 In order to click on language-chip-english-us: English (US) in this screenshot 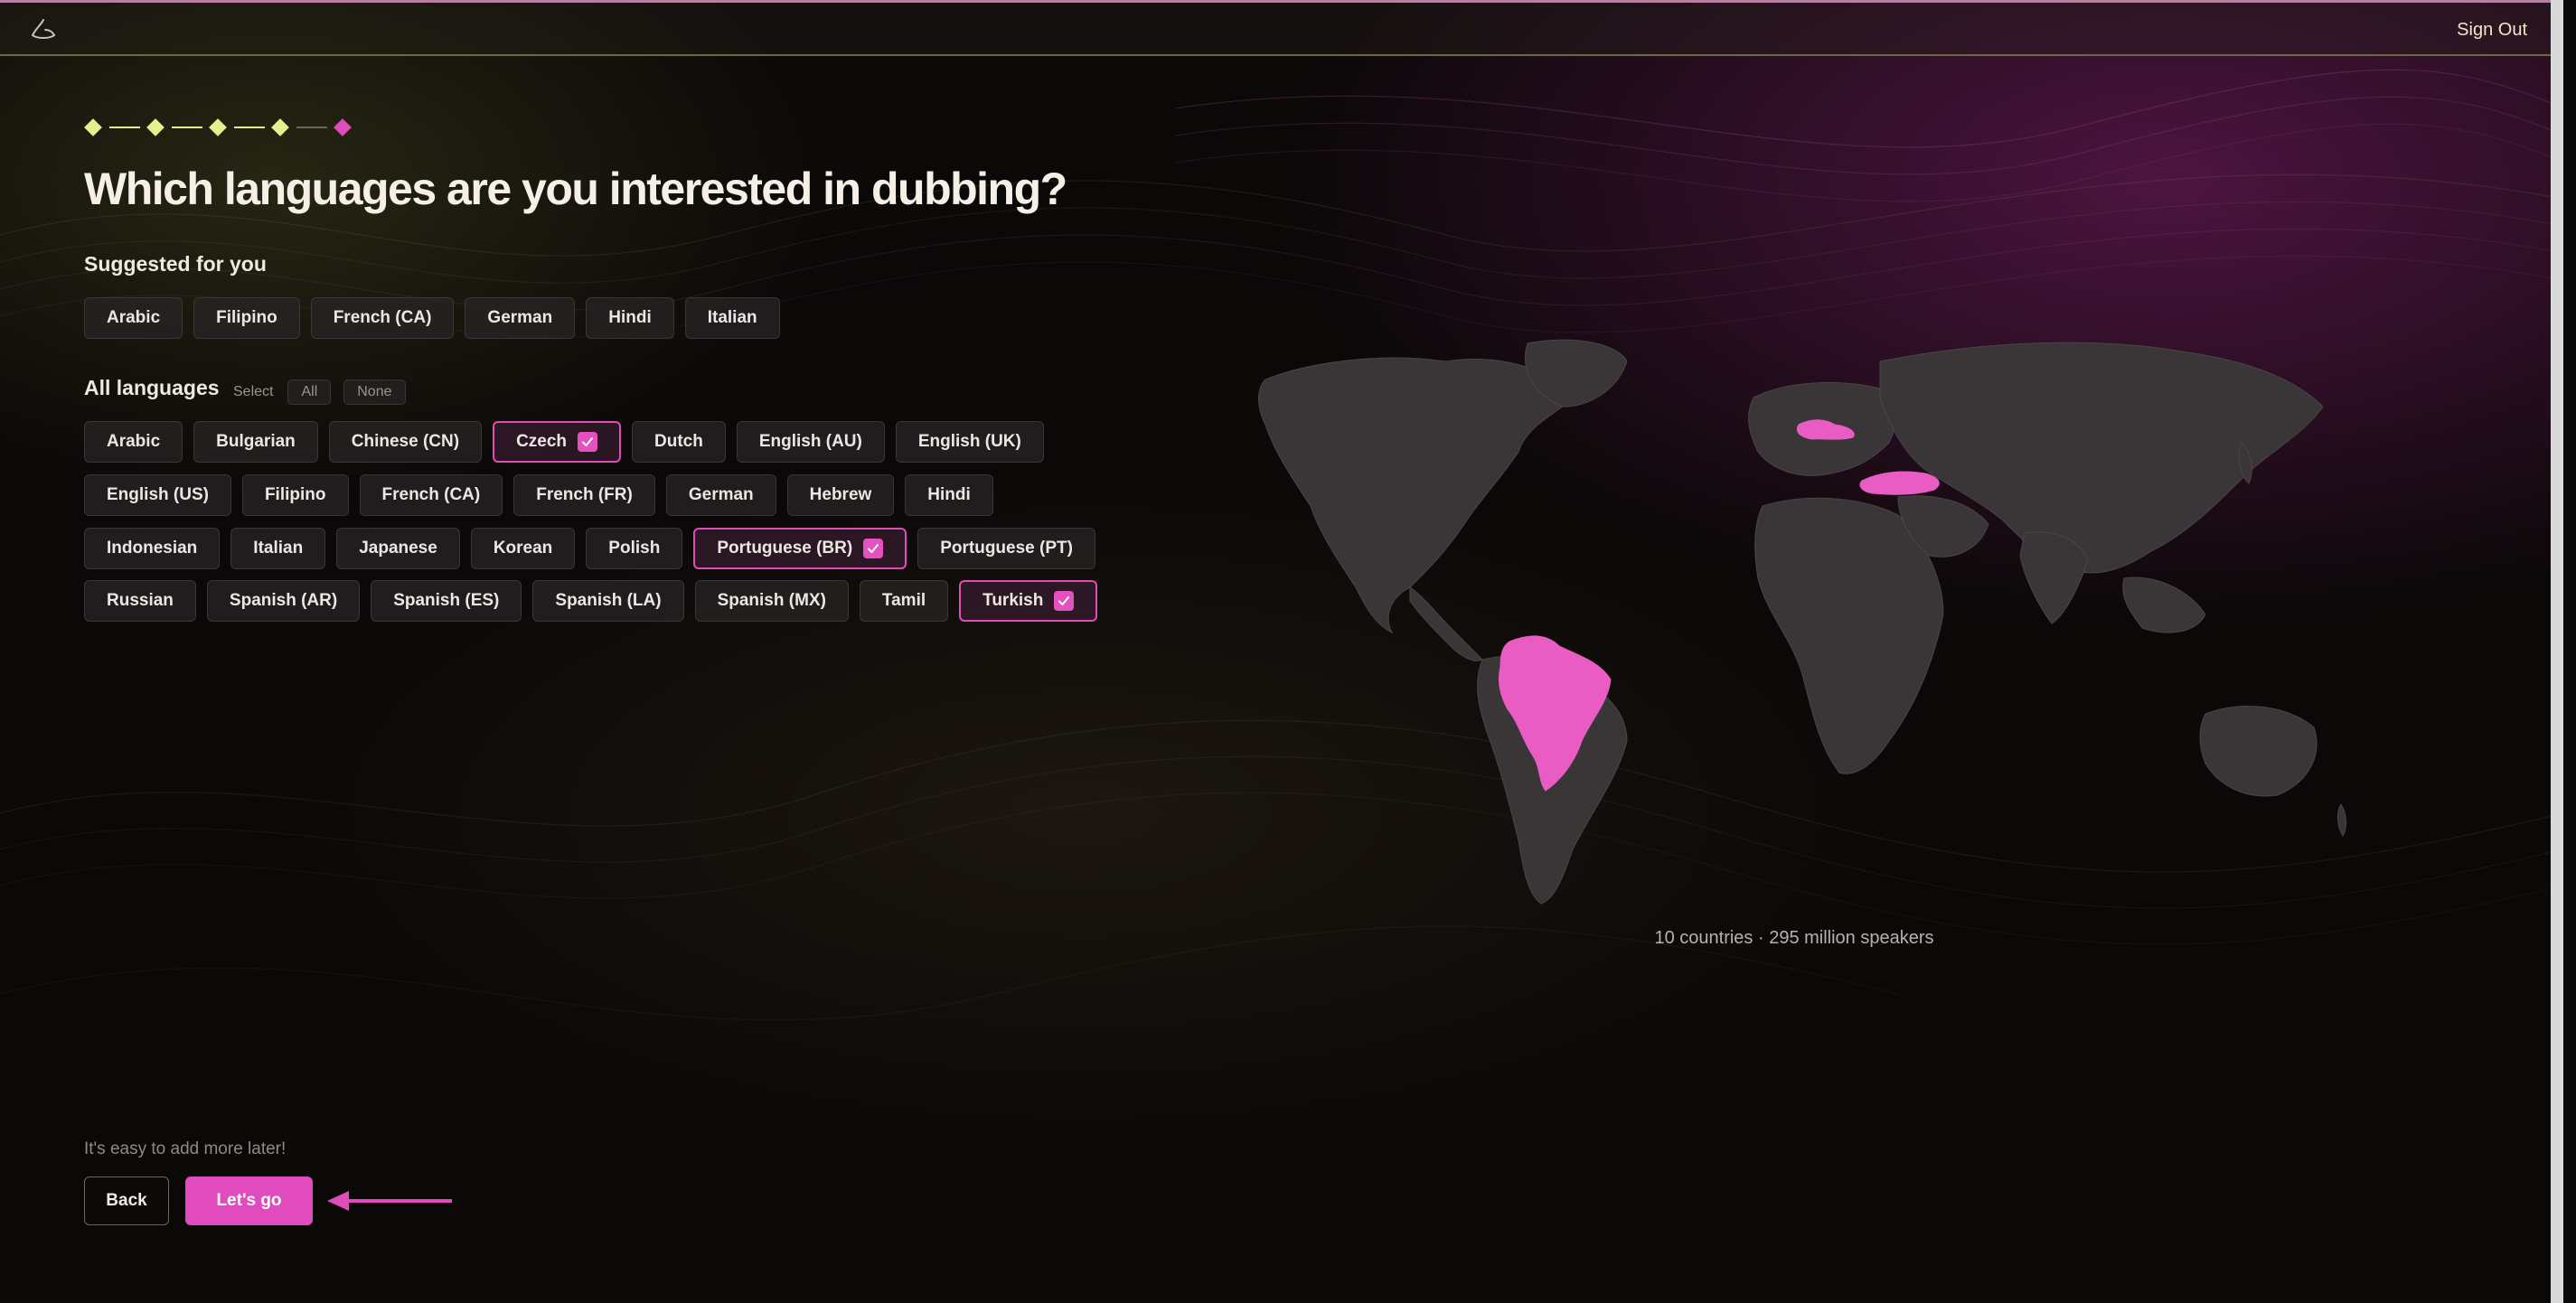, I will do `click(158, 495)`.